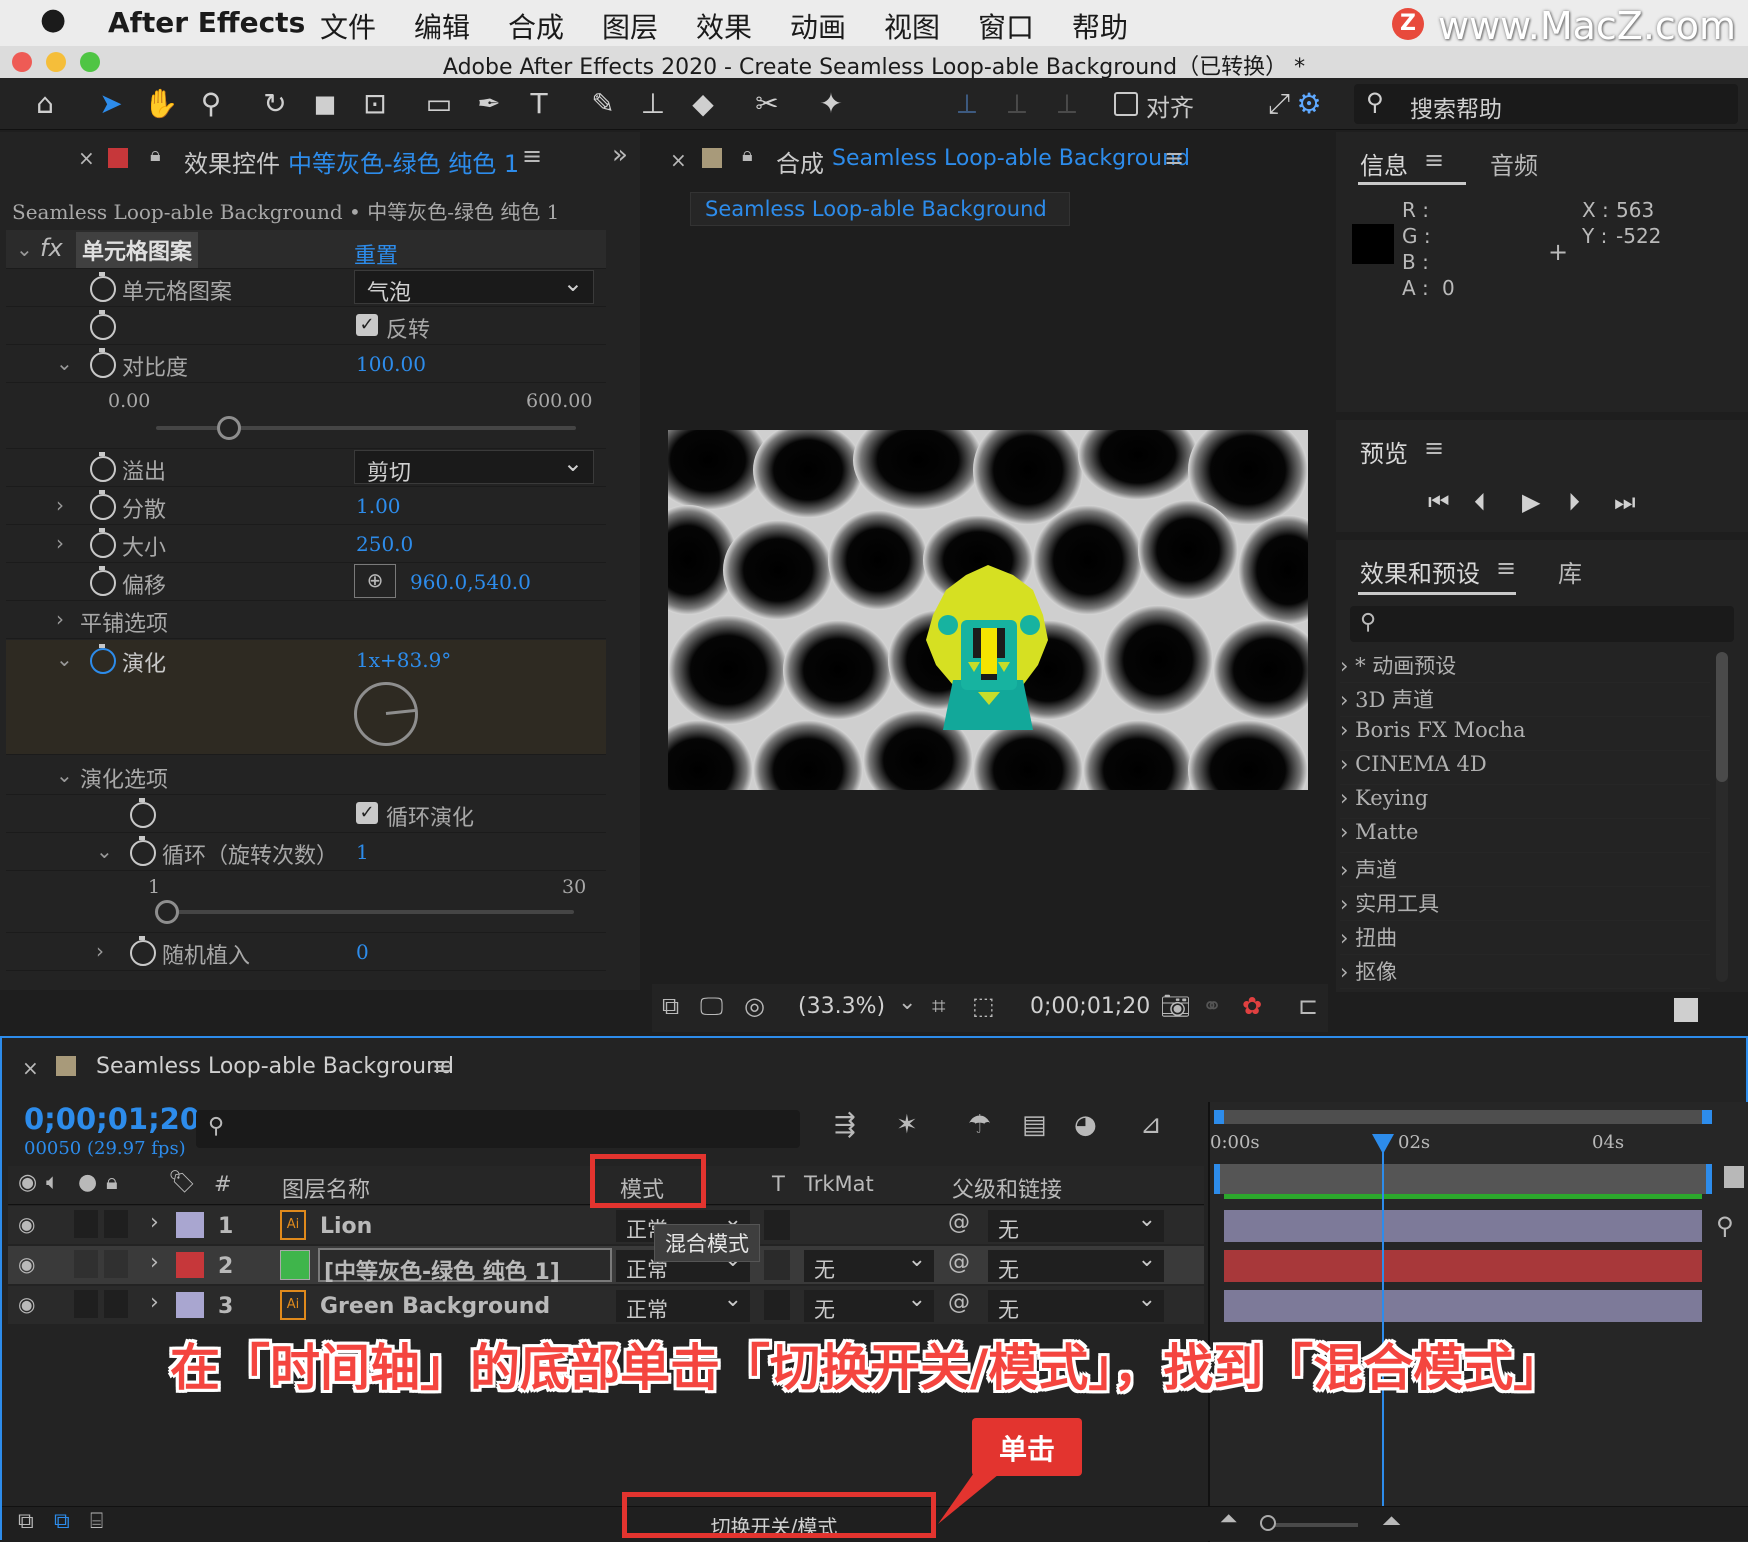 The height and width of the screenshot is (1542, 1748). Describe the element at coordinates (470, 582) in the screenshot. I see `offset-value: 960.0,540.0` at that location.